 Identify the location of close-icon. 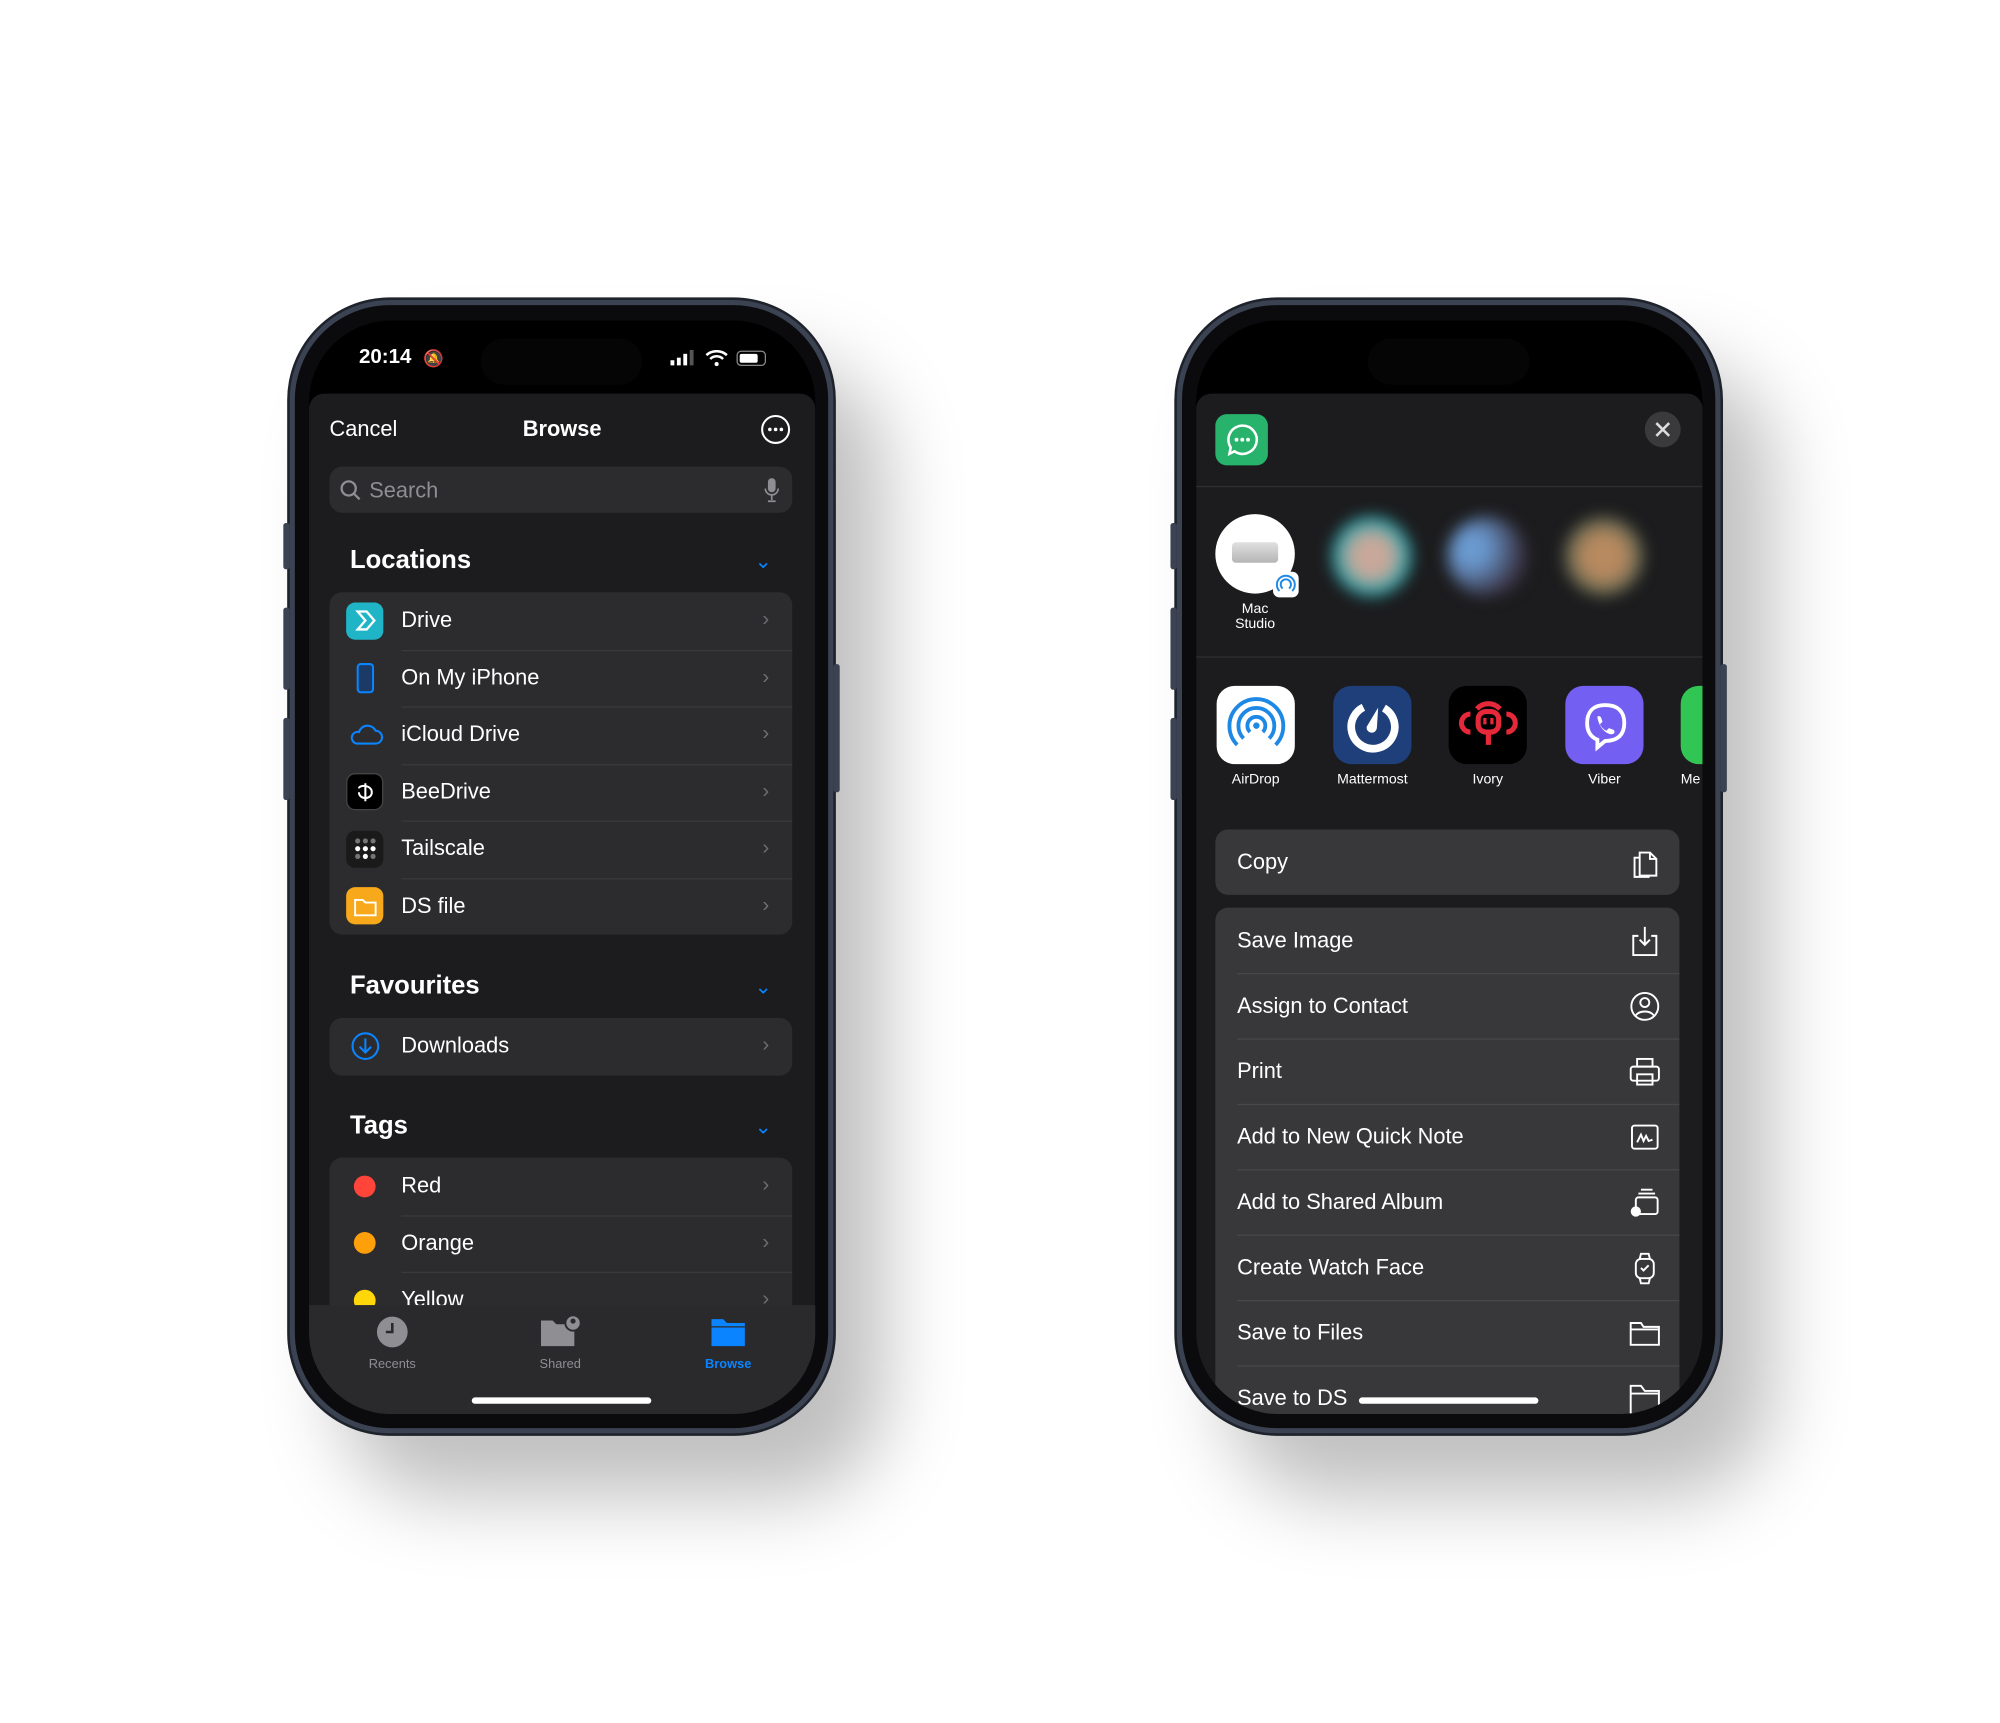
(1663, 429).